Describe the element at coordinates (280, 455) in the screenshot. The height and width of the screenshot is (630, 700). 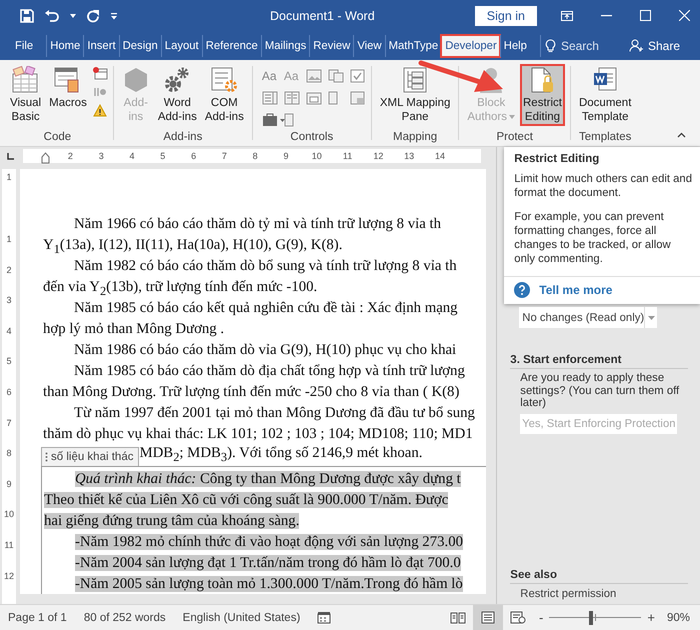
I see `document-text: MDB$_{2}$; MDB$_{3}$). Với tổng số 2146,9 mét khoan.` at that location.